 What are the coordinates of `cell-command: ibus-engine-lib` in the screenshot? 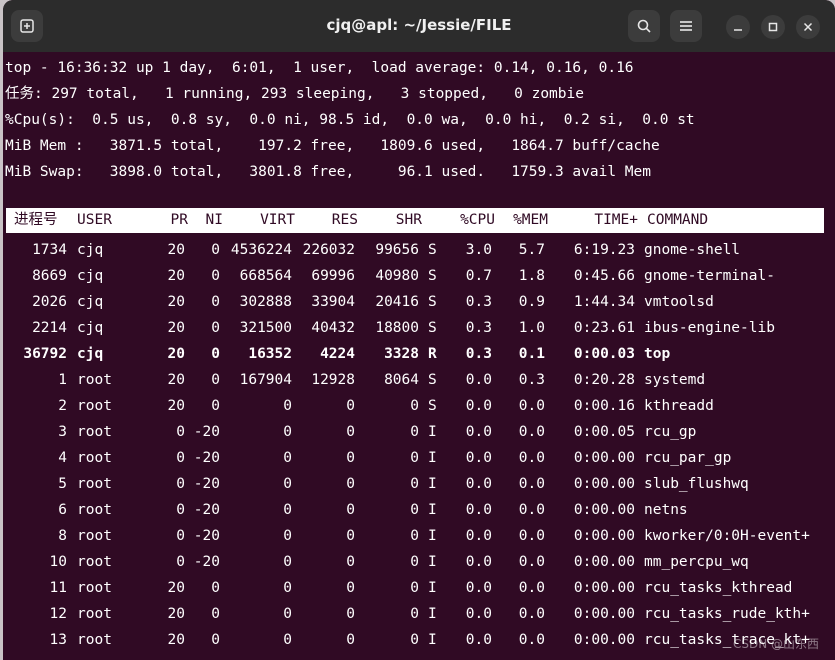 It's located at (709, 328).